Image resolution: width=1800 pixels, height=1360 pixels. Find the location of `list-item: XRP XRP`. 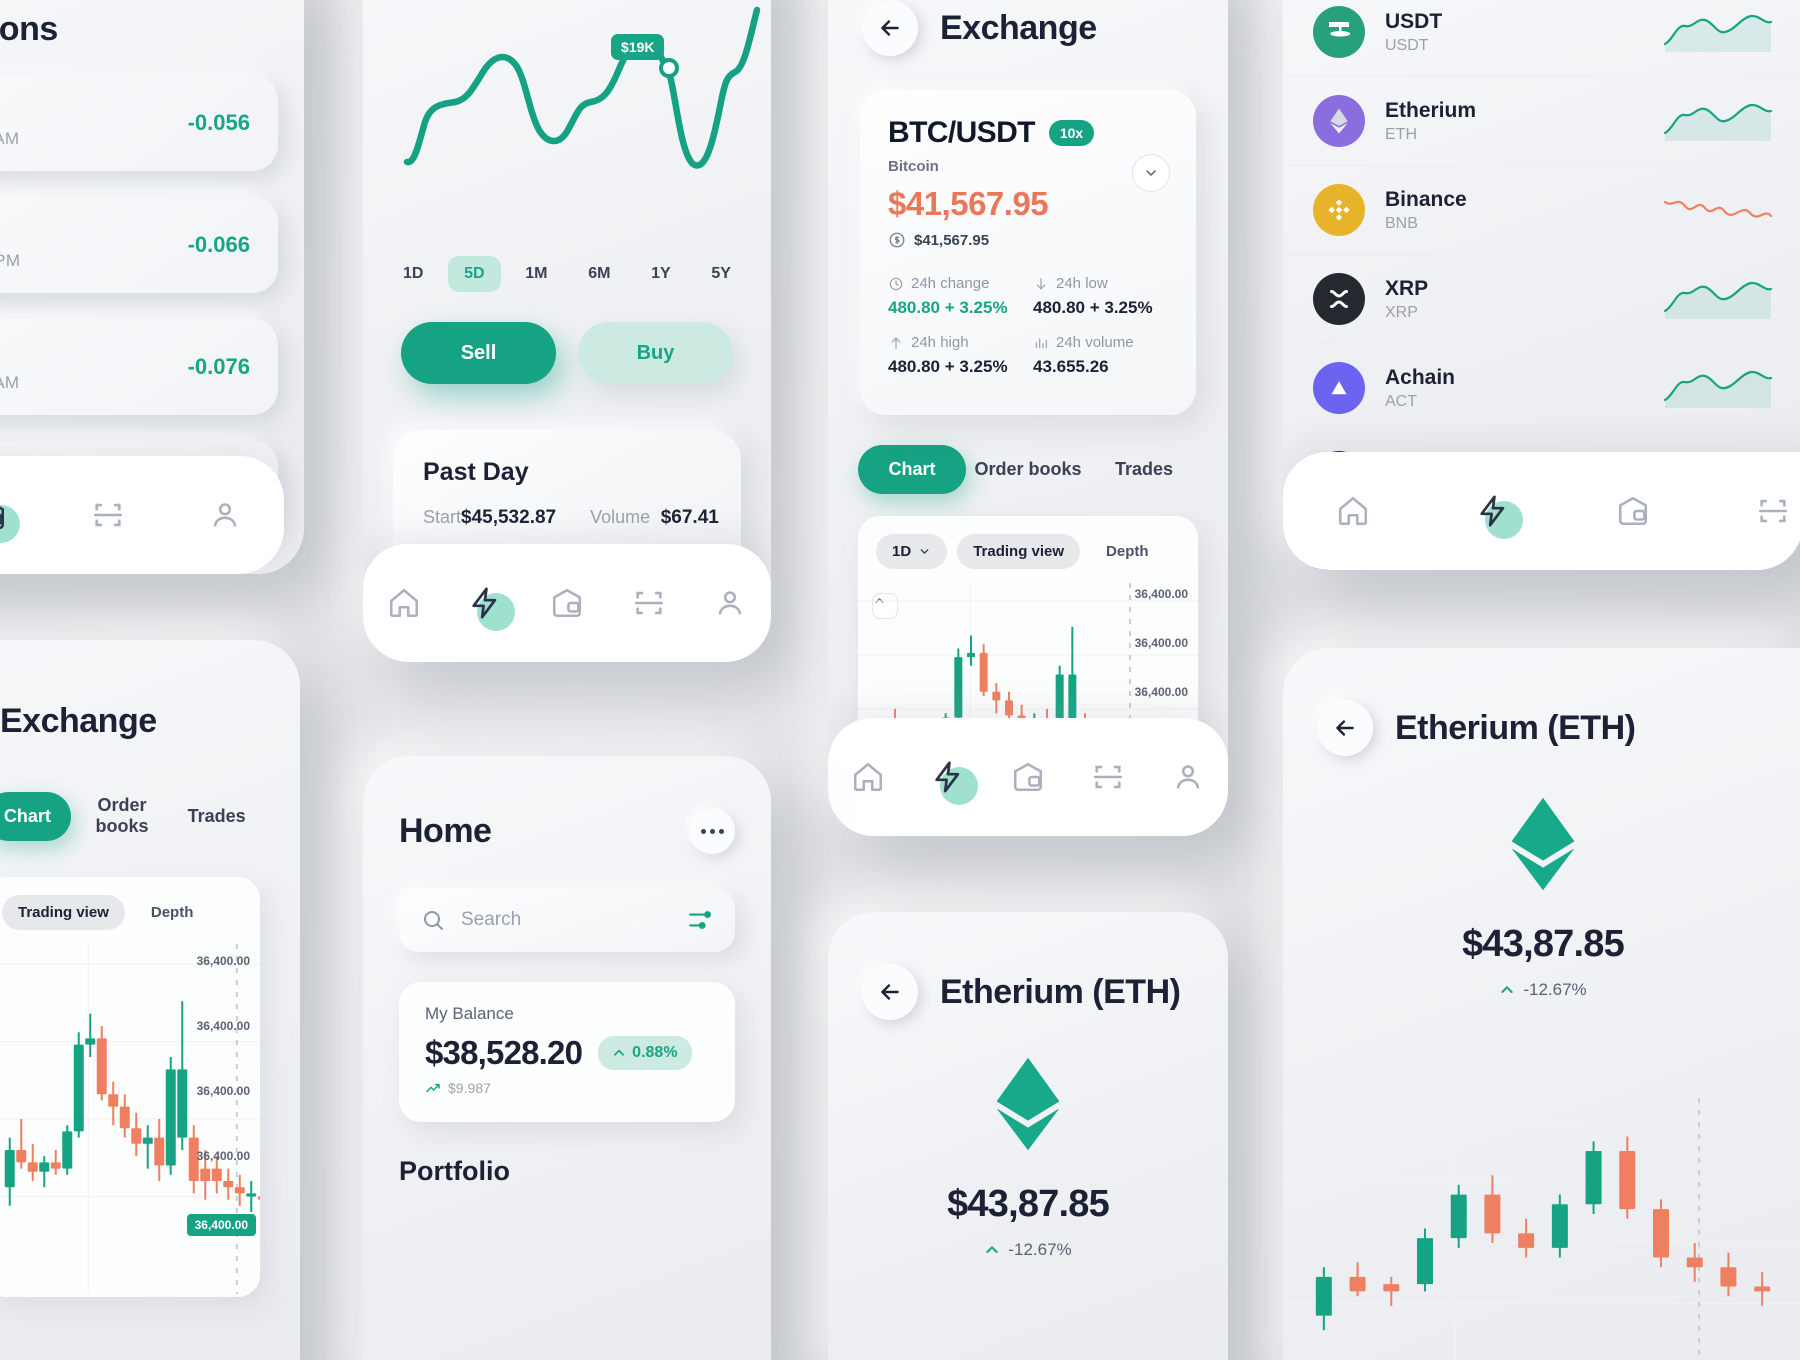

list-item: XRP XRP is located at coordinates (1541, 299).